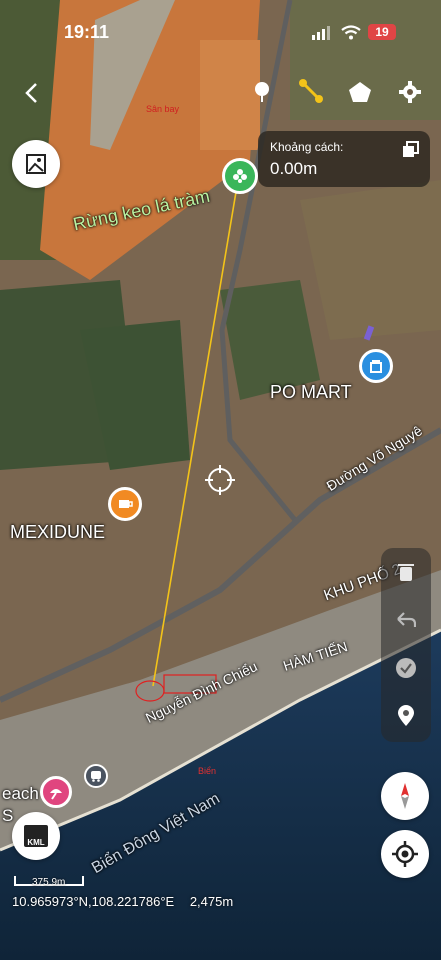 The width and height of the screenshot is (441, 960). I want to click on confirm-button, so click(406, 668).